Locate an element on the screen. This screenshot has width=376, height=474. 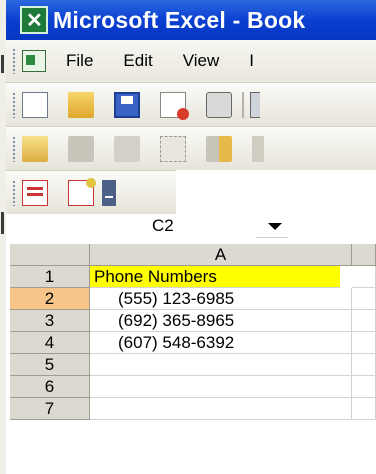
print-icon is located at coordinates (219, 104).